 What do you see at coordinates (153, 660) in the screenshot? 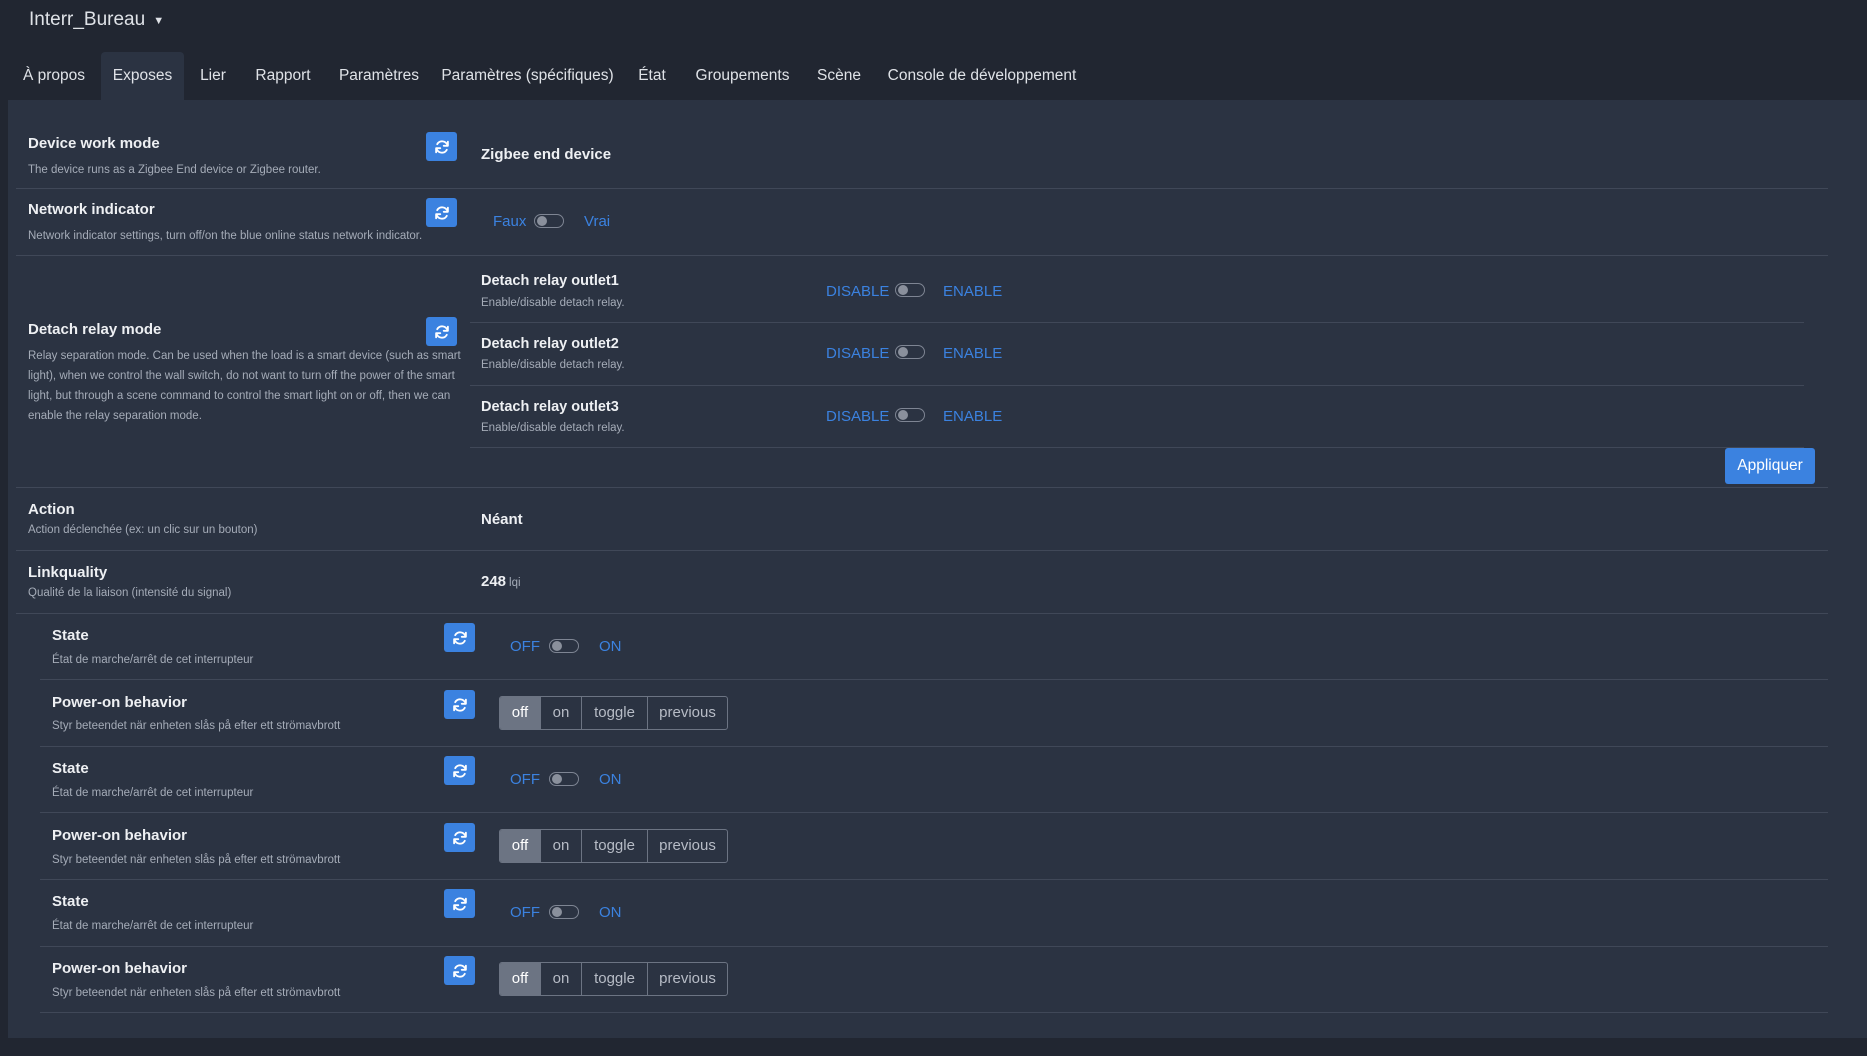
I see `state-1-description: État de marche/arrêt de cet interrupteur` at bounding box center [153, 660].